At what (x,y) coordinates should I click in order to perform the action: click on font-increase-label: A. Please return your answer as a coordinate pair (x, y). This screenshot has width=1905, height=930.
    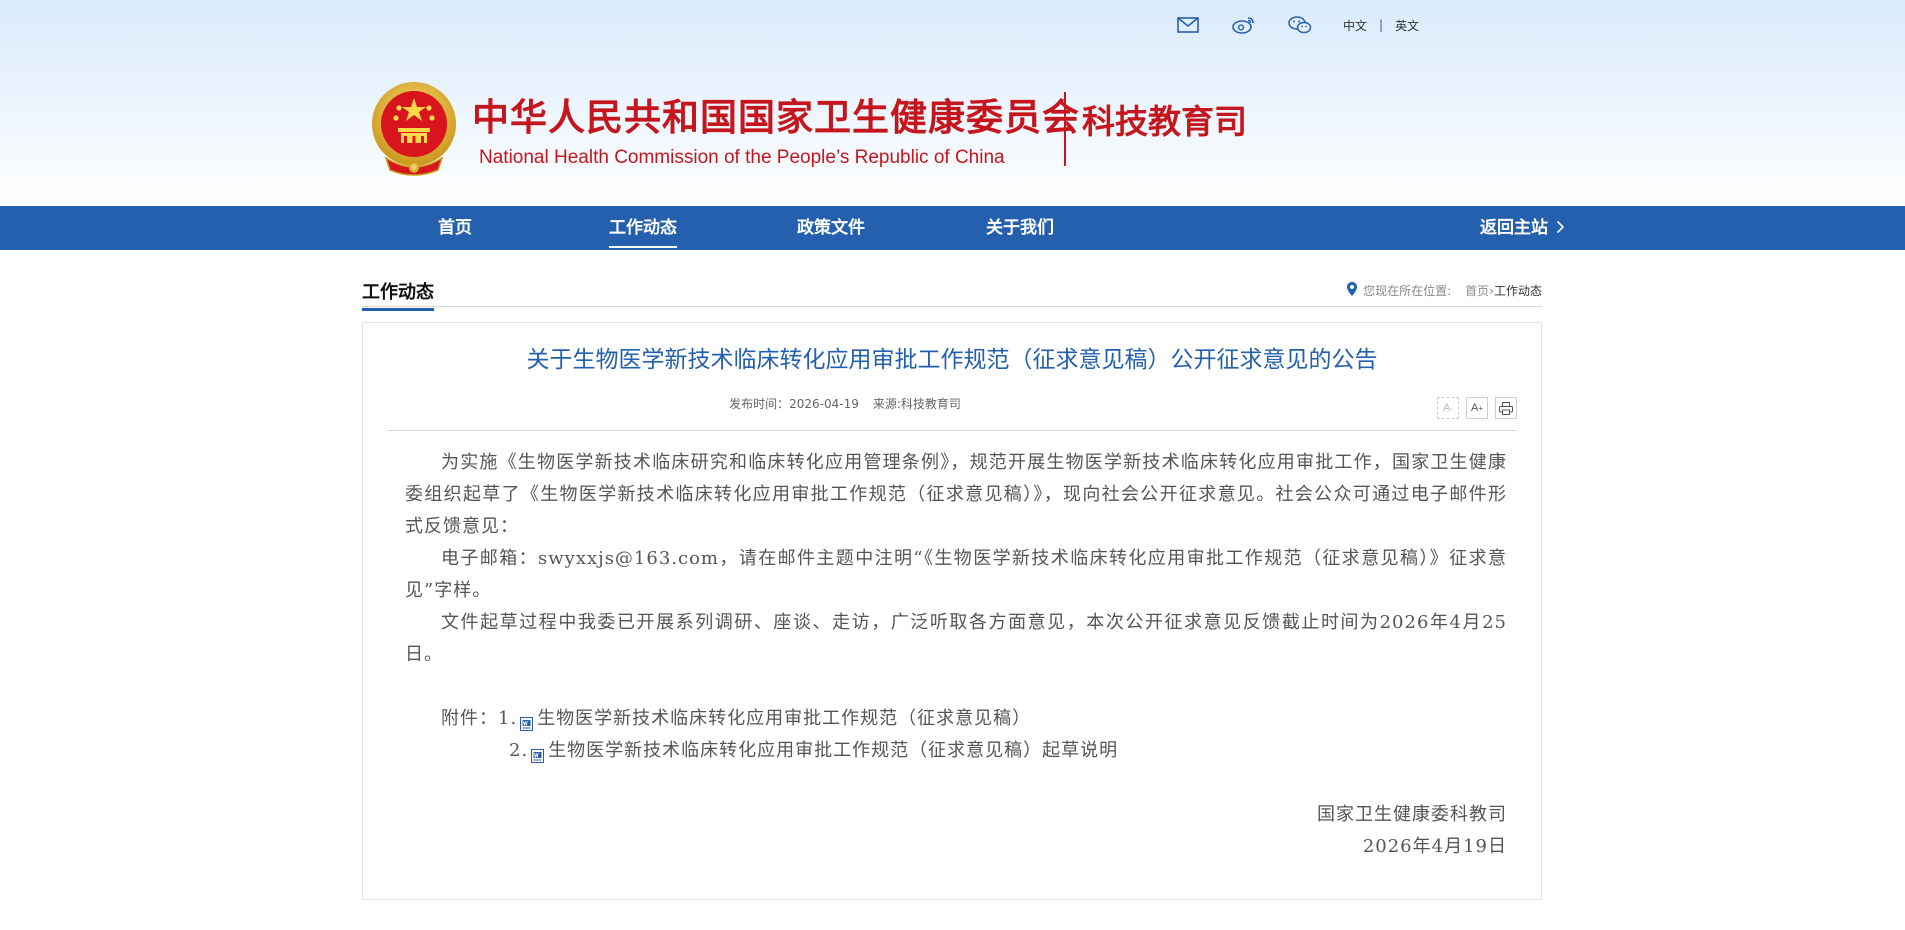
    Looking at the image, I should click on (1474, 408).